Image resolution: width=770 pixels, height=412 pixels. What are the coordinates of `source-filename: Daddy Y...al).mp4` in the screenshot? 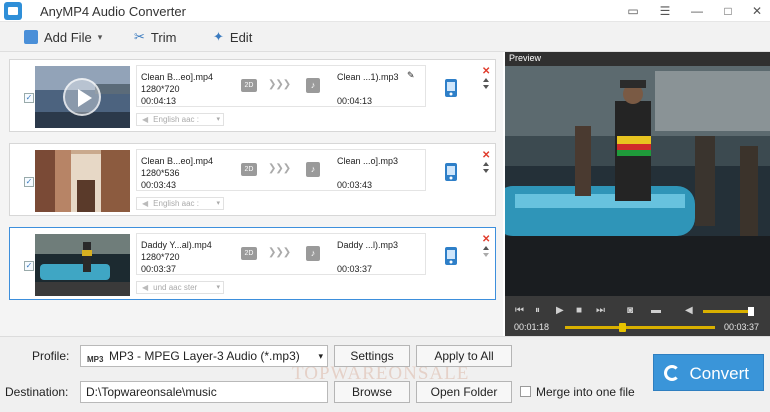 It's located at (176, 245).